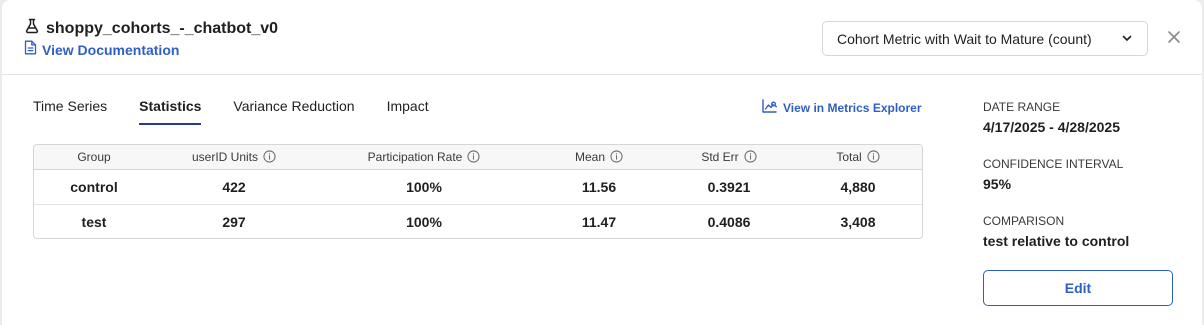  I want to click on document-icon, so click(30, 50).